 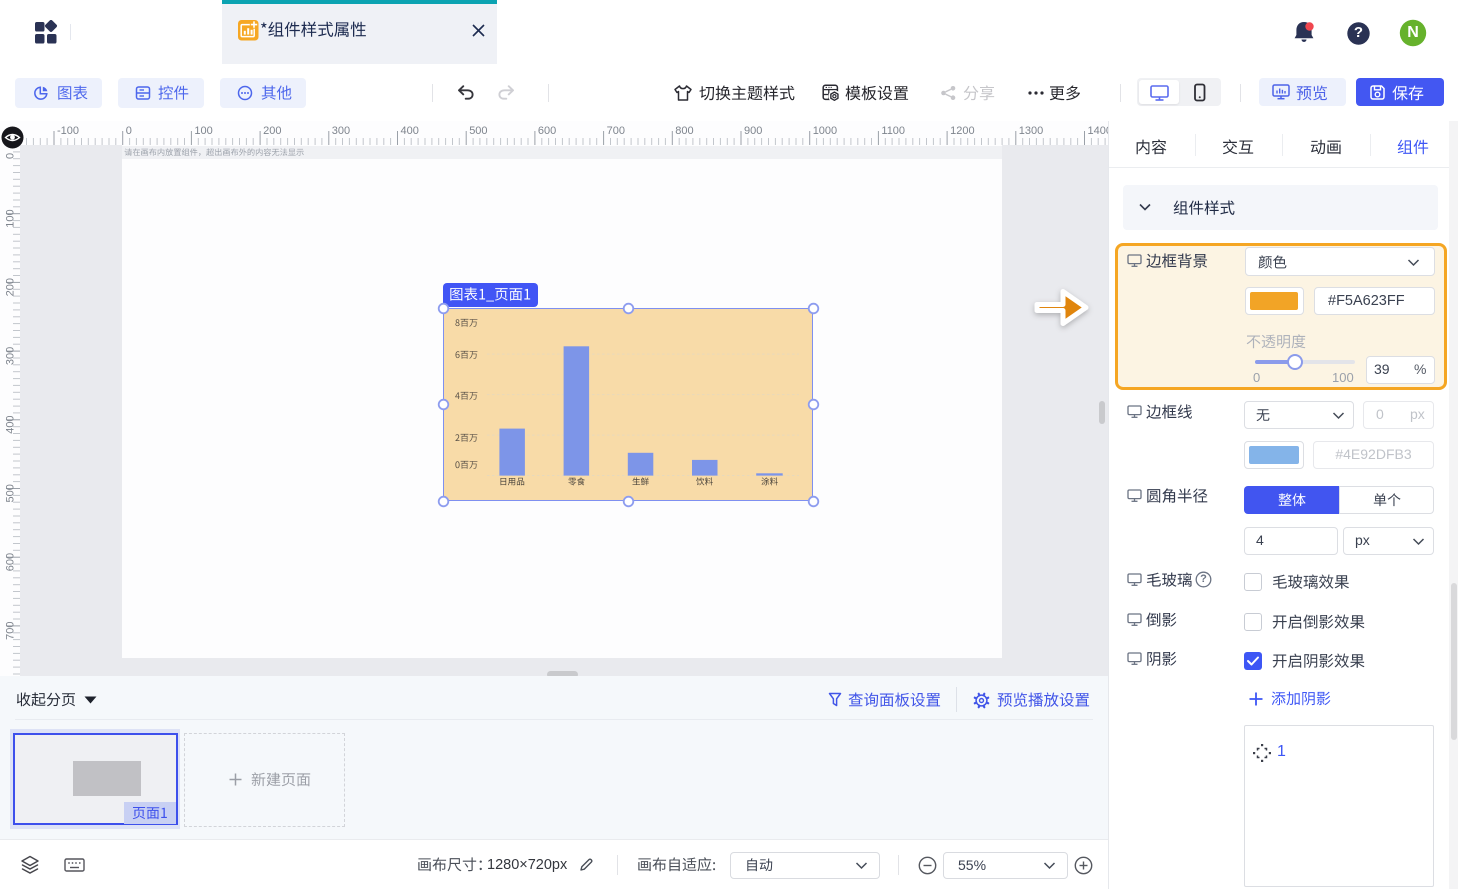 What do you see at coordinates (11, 287) in the screenshot?
I see `svg-text: 200` at bounding box center [11, 287].